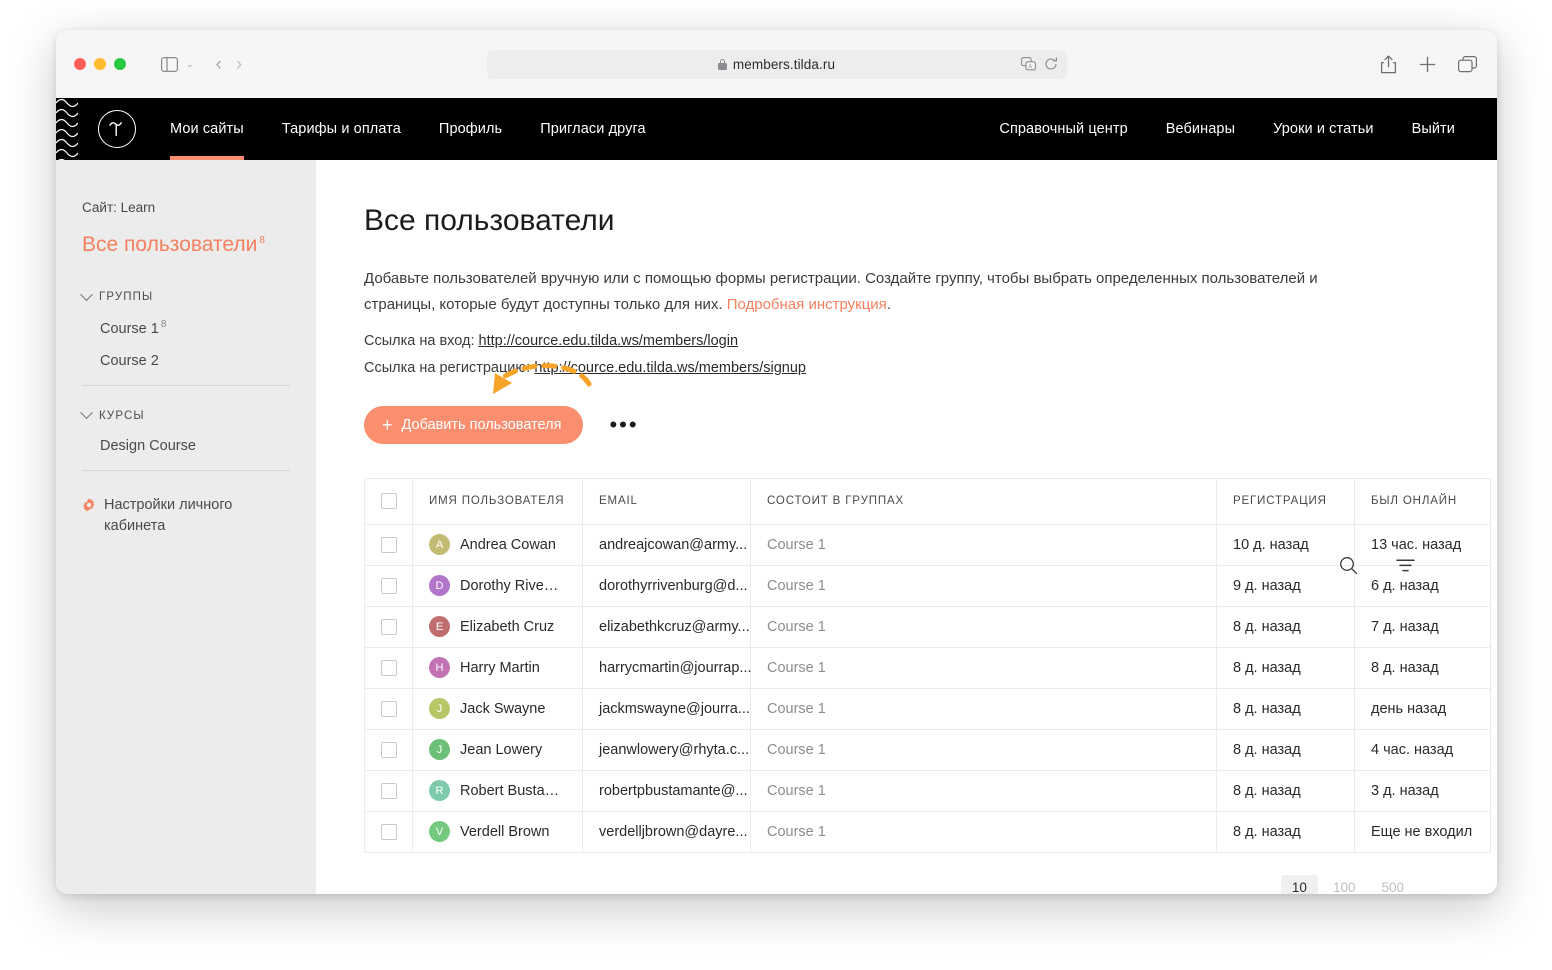 This screenshot has width=1552, height=970. What do you see at coordinates (1422, 501) in the screenshot?
I see `column-header-online: БЫЛ ОНЛАЙН` at bounding box center [1422, 501].